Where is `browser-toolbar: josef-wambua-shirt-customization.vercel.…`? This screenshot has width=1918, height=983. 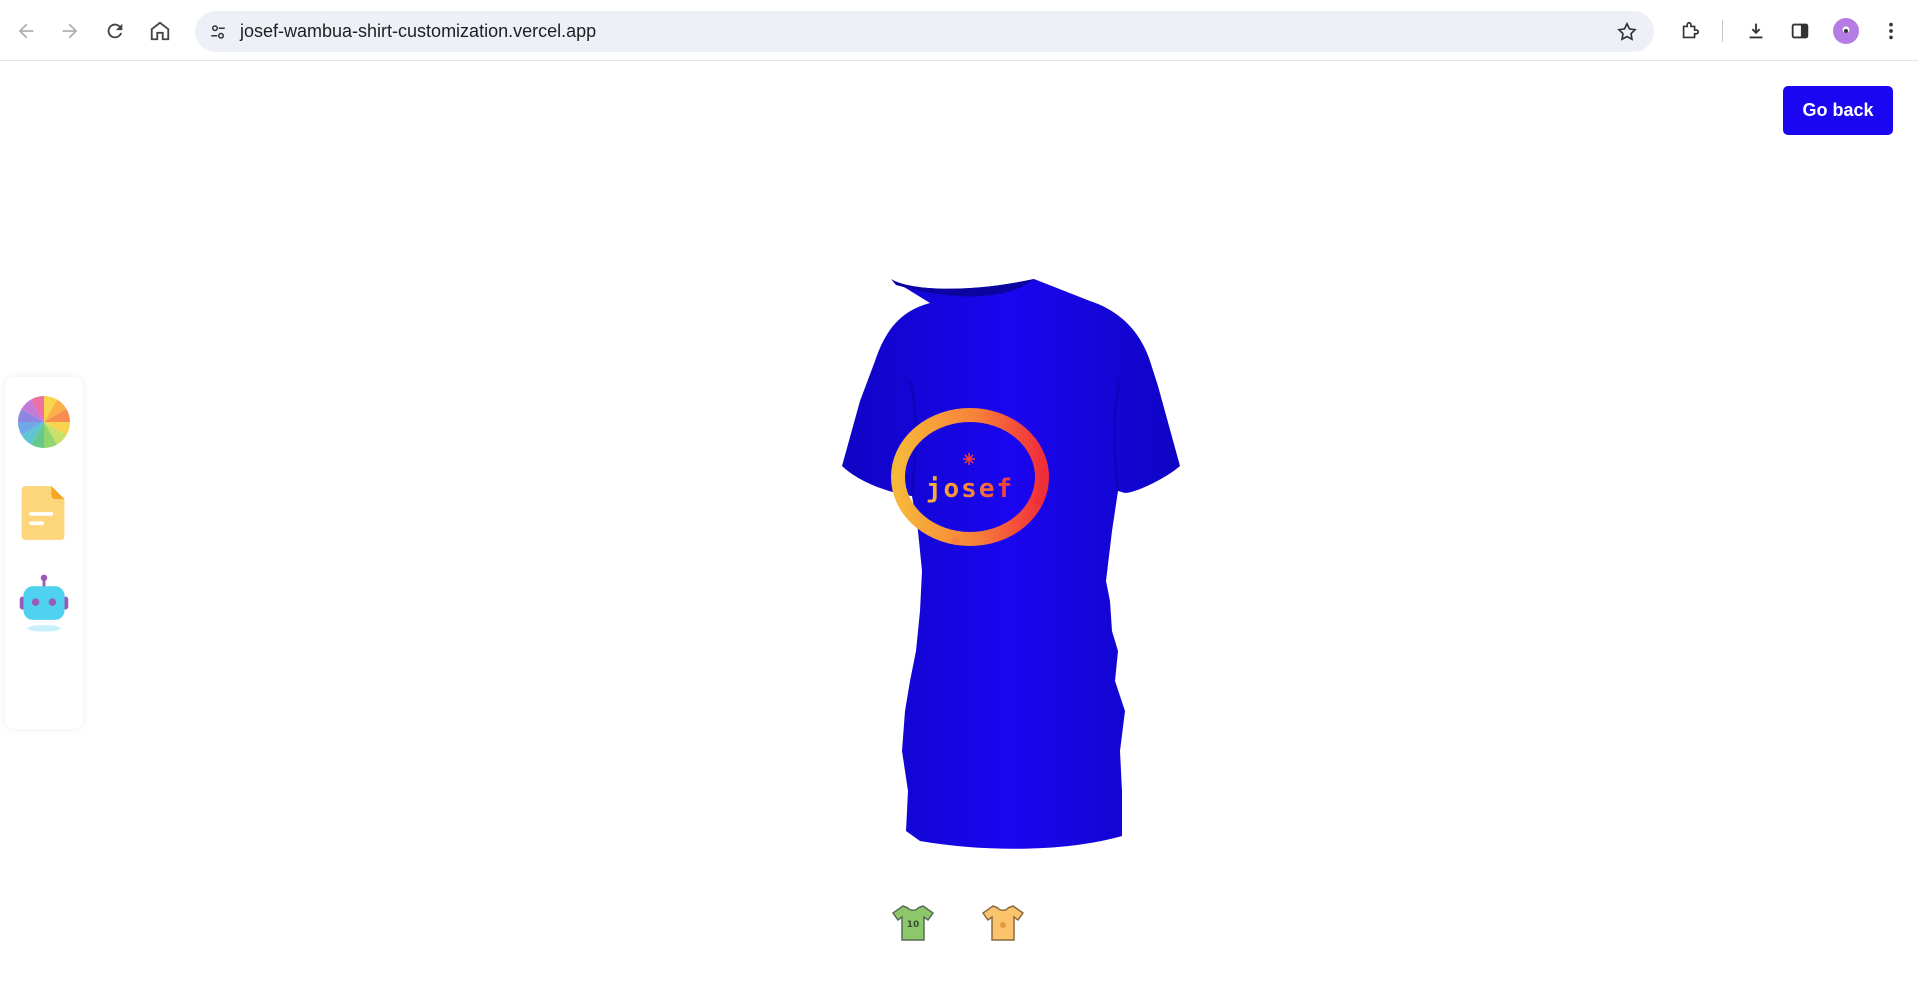 browser-toolbar: josef-wambua-shirt-customization.vercel.… is located at coordinates (959, 30).